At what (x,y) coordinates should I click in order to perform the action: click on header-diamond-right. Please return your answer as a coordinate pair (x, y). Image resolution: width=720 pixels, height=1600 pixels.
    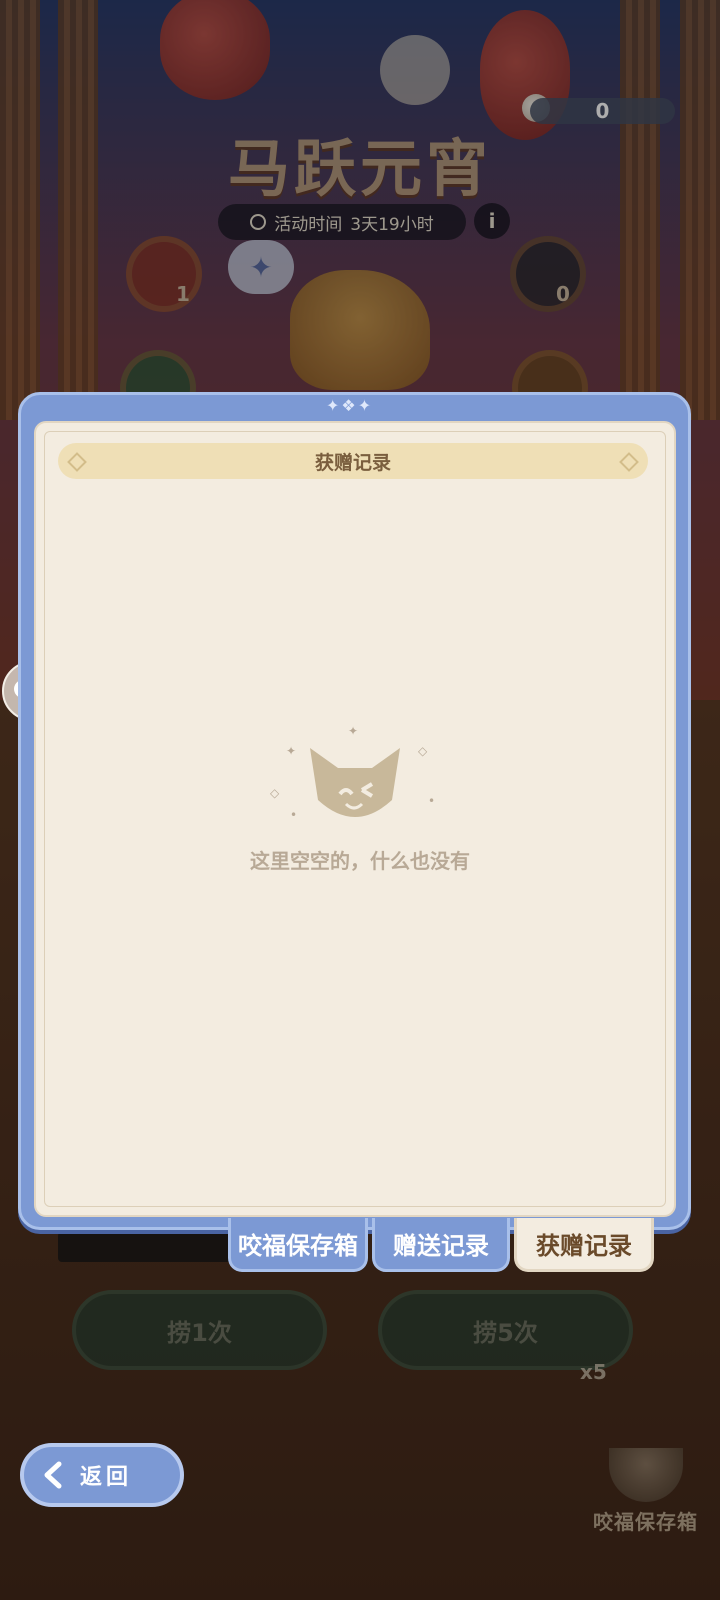
    Looking at the image, I should click on (629, 462).